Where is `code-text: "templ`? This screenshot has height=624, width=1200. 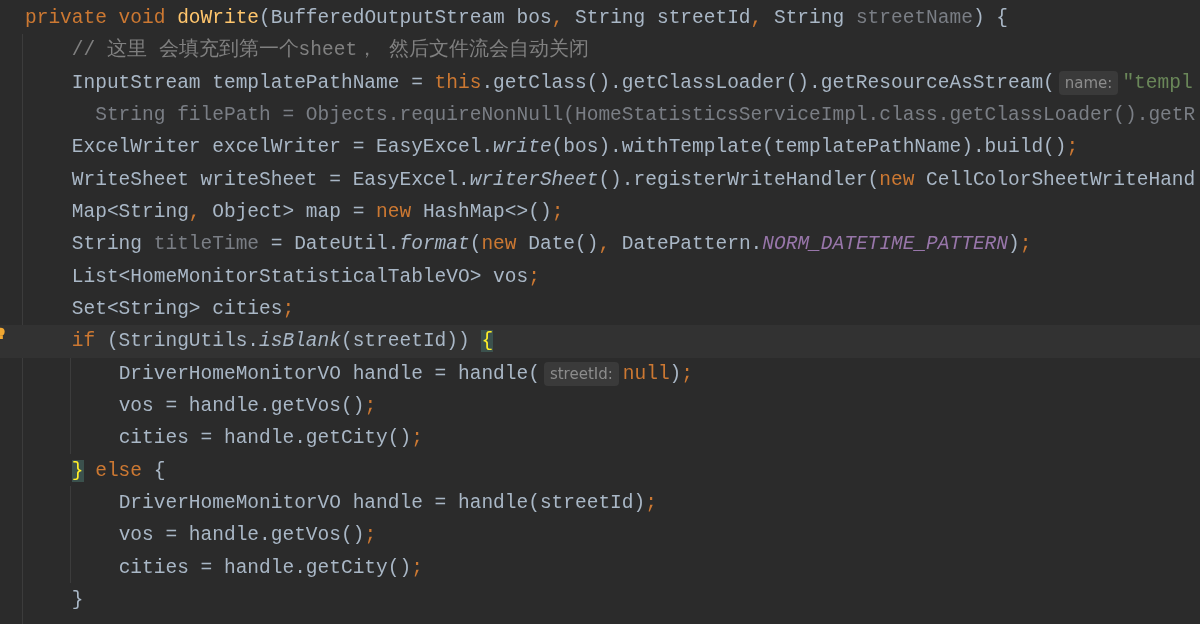
code-text: "templ is located at coordinates (1157, 83).